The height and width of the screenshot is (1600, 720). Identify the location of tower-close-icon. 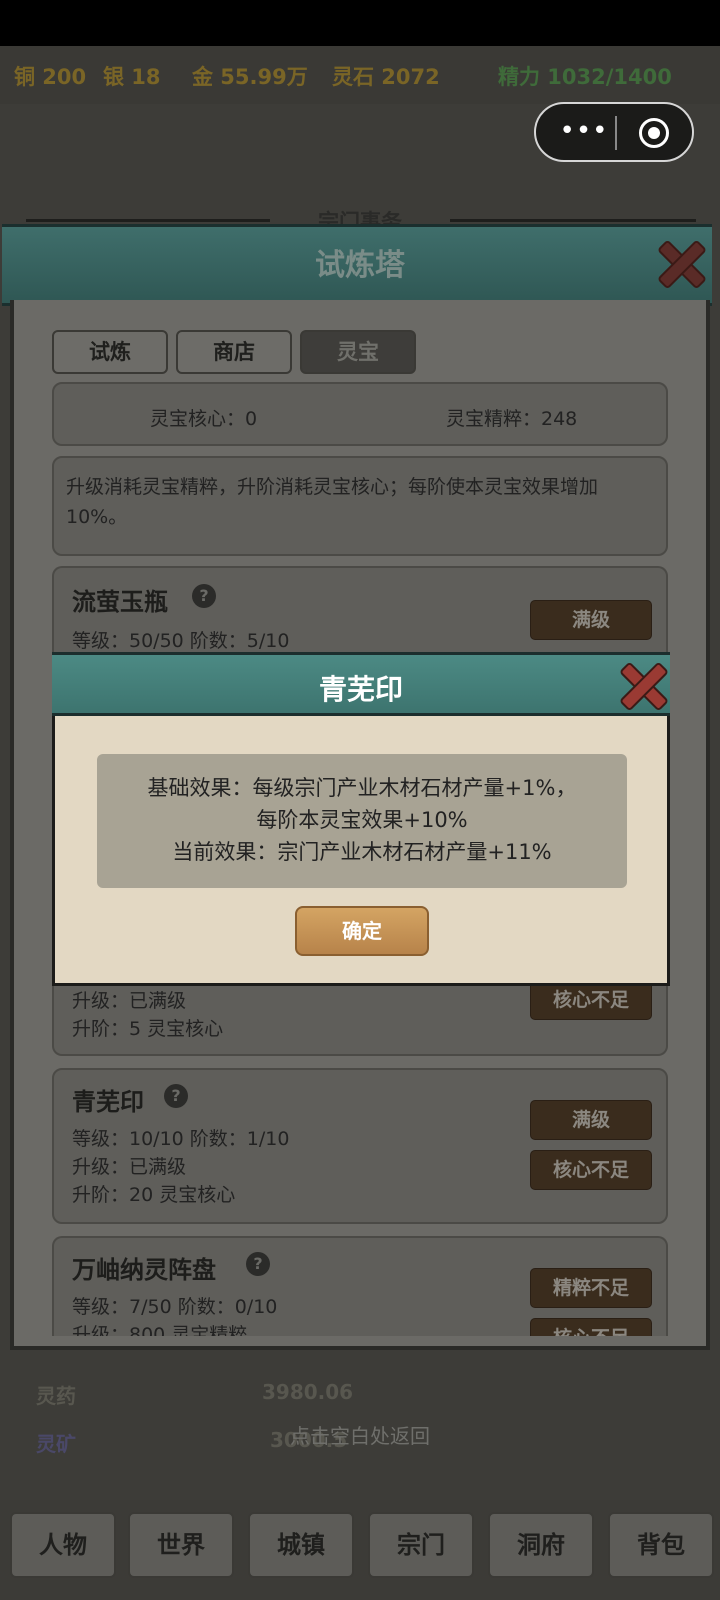
(680, 262).